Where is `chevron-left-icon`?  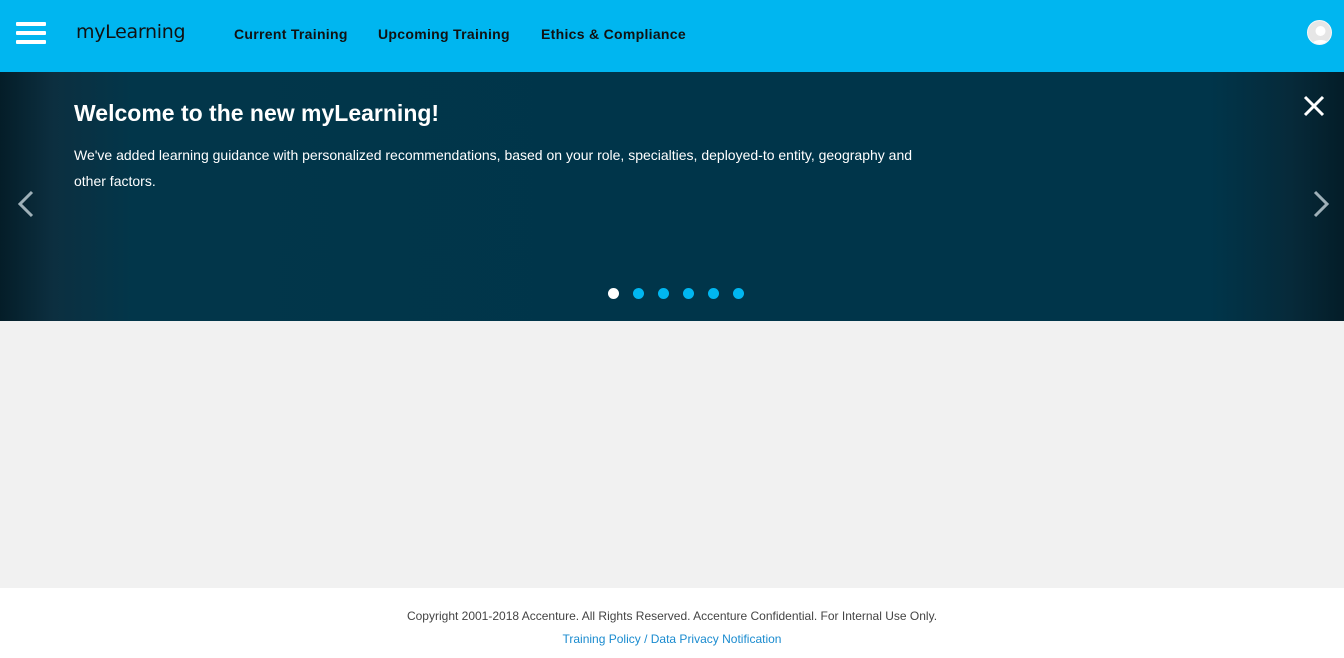
chevron-left-icon is located at coordinates (26, 204).